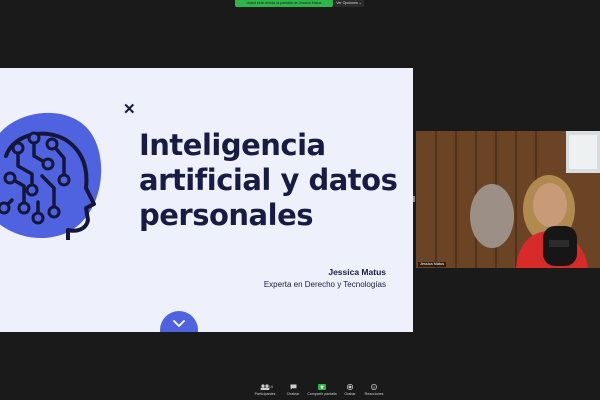  What do you see at coordinates (357, 272) in the screenshot?
I see `presenter-name: Jessica Matus` at bounding box center [357, 272].